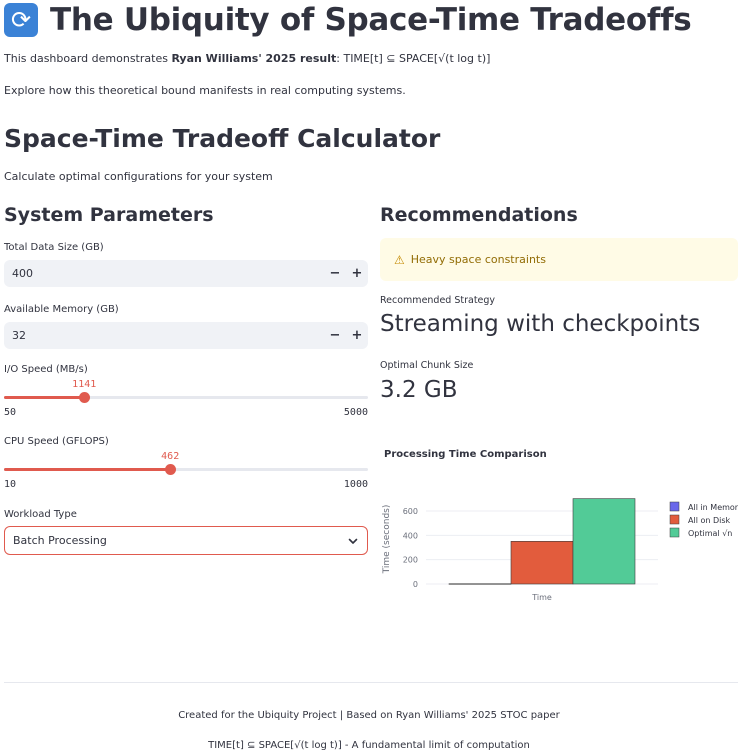  I want to click on y-tick-label: 0, so click(415, 584).